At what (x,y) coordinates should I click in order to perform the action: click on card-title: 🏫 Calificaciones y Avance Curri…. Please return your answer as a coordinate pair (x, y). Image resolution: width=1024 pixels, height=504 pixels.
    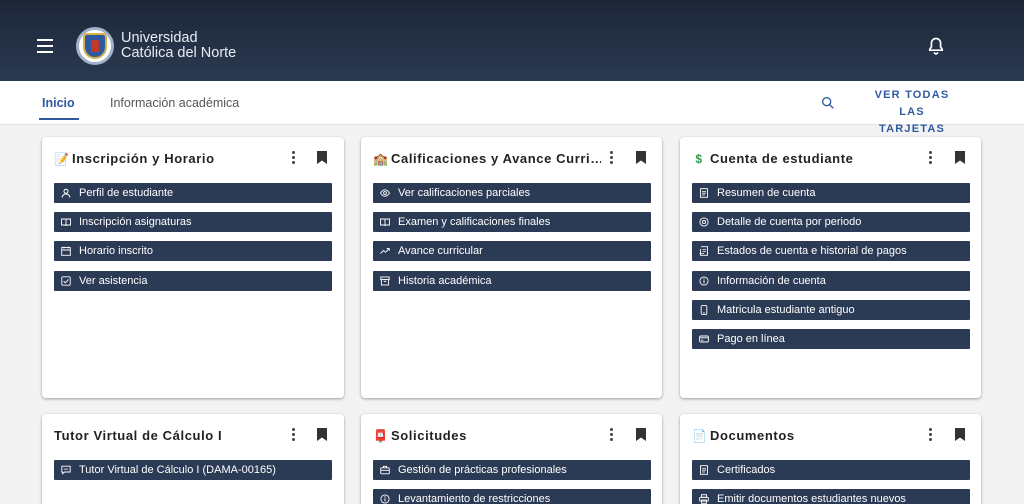
    Looking at the image, I should click on (487, 158).